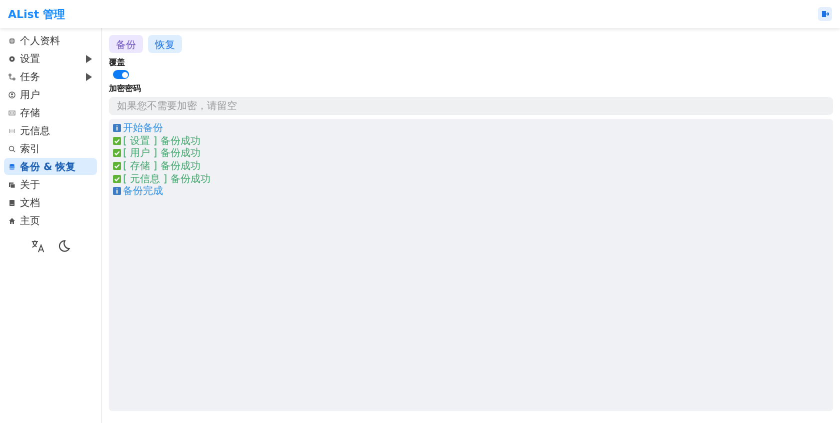  I want to click on logout-button, so click(825, 14).